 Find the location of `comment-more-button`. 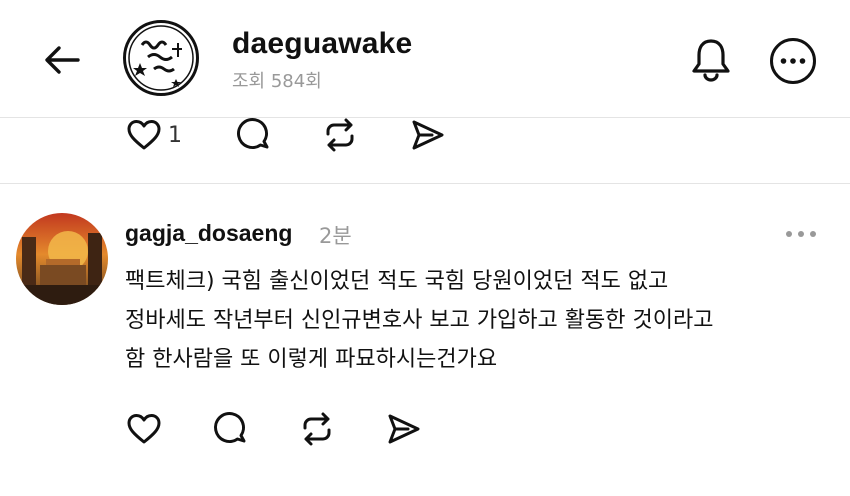

comment-more-button is located at coordinates (801, 234).